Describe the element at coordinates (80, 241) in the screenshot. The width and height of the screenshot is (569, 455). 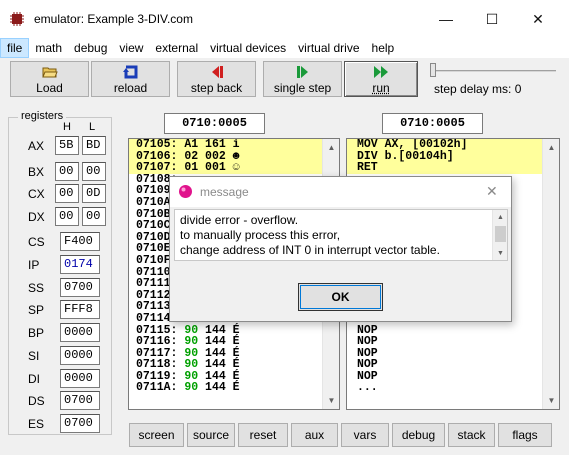
I see `reg-cs-value: F400` at that location.